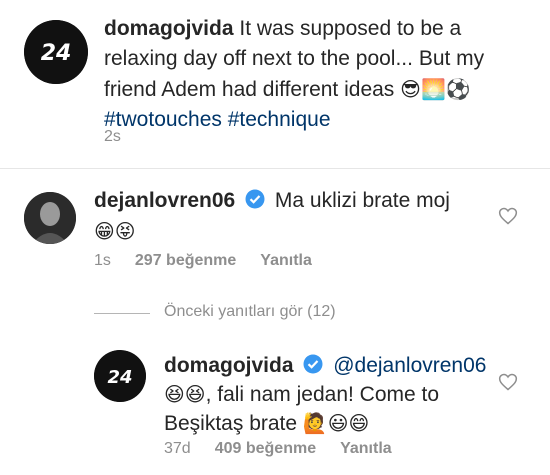  What do you see at coordinates (409, 365) in the screenshot?
I see `reply-mention: @dejanlovren06` at bounding box center [409, 365].